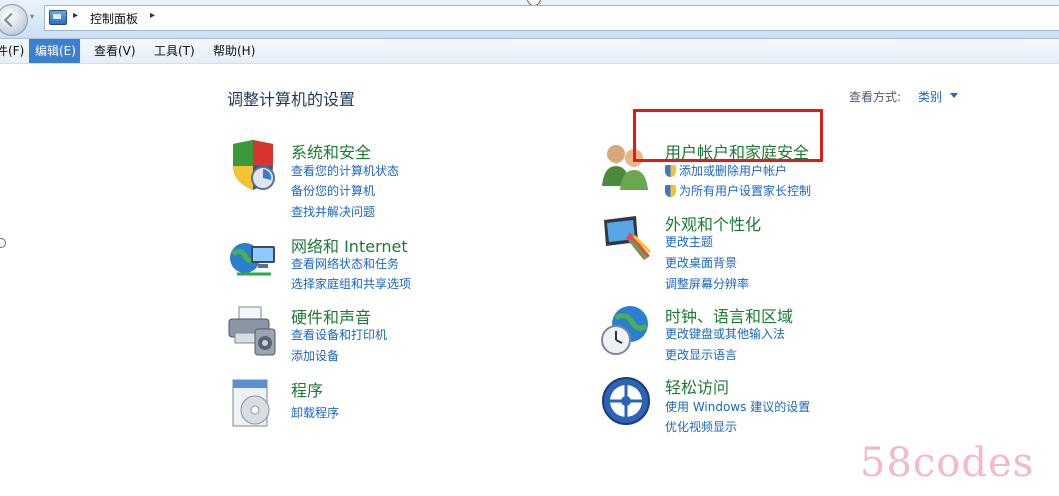 The image size is (1059, 496). I want to click on annotation-highlight-box, so click(728, 135).